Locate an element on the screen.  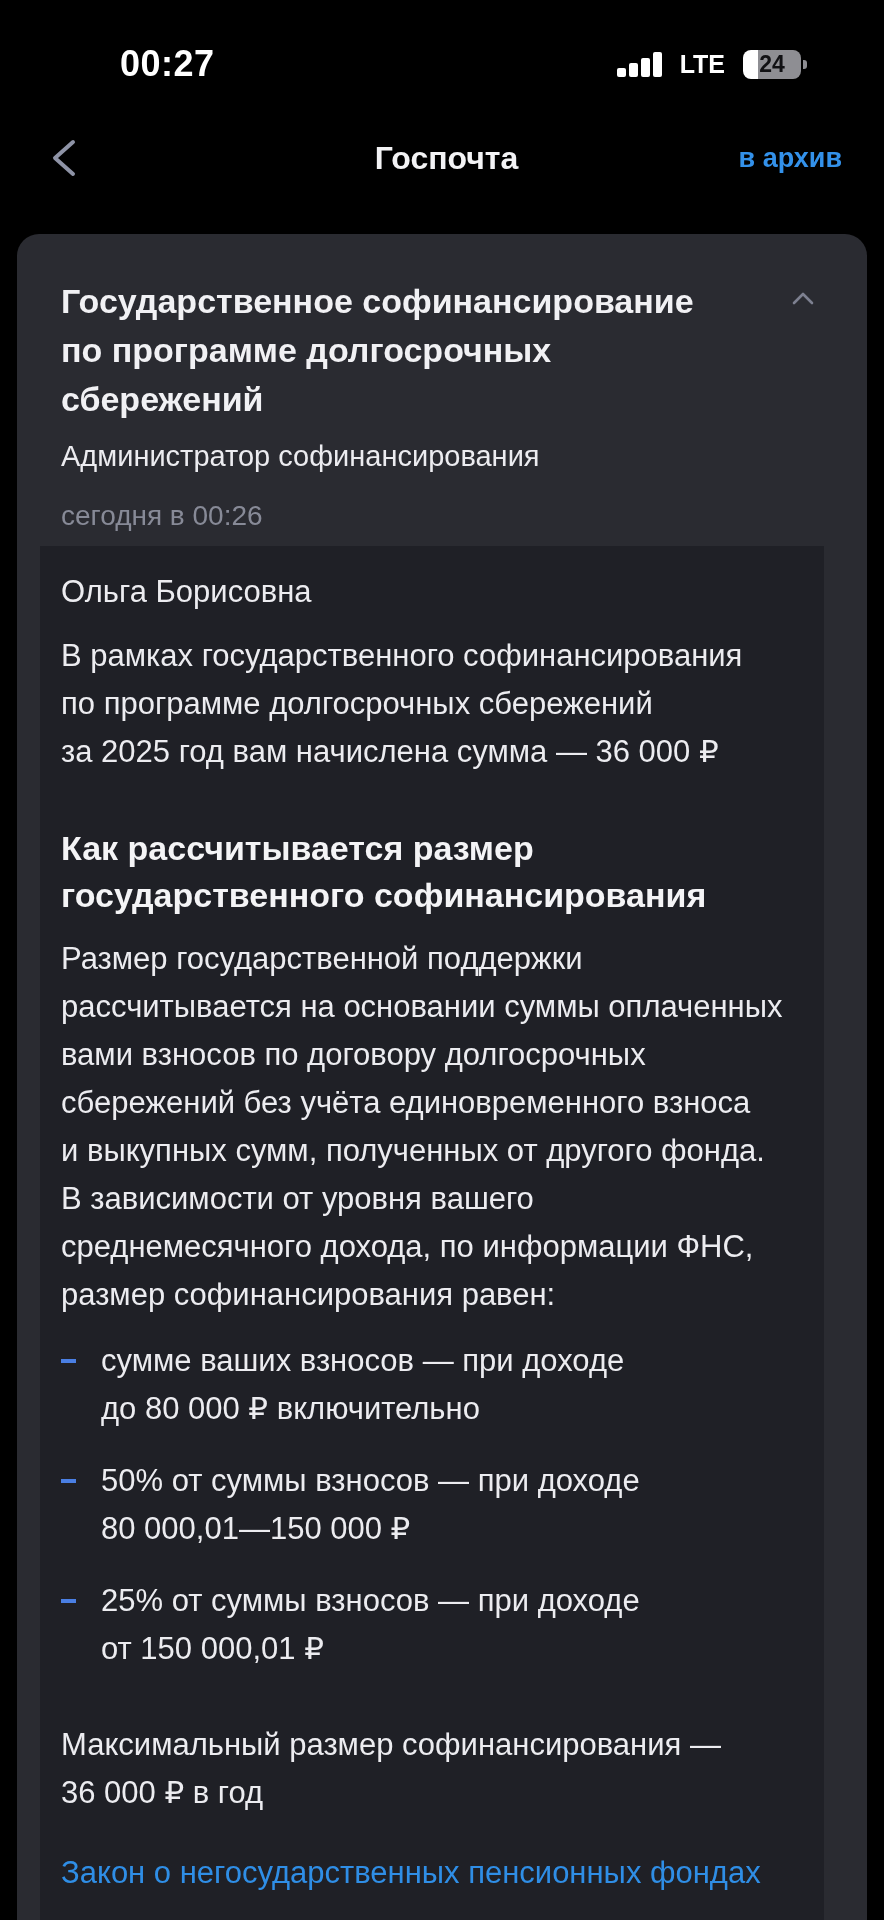
section-heading: Как рассчитывается размер государственного софинансирования is located at coordinates (384, 872).